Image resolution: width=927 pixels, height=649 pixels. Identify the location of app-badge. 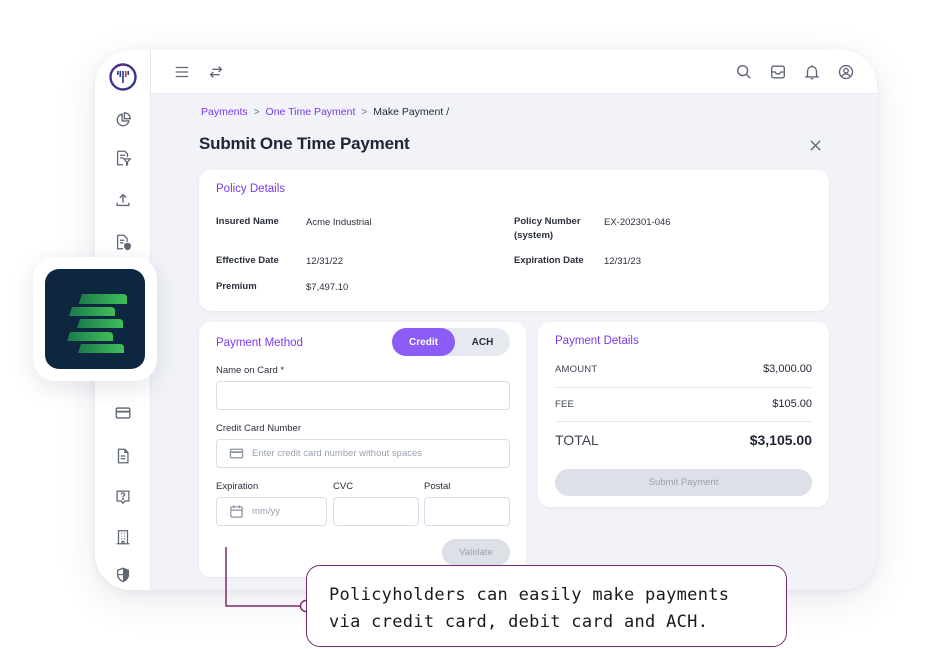
(95, 319).